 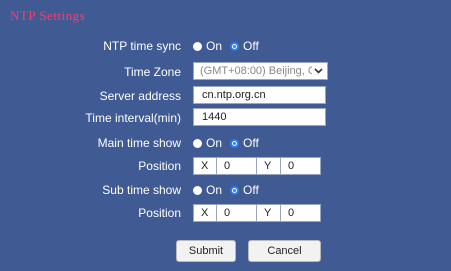 What do you see at coordinates (259, 95) in the screenshot?
I see `server-address-input: cn.ntp.org.cn` at bounding box center [259, 95].